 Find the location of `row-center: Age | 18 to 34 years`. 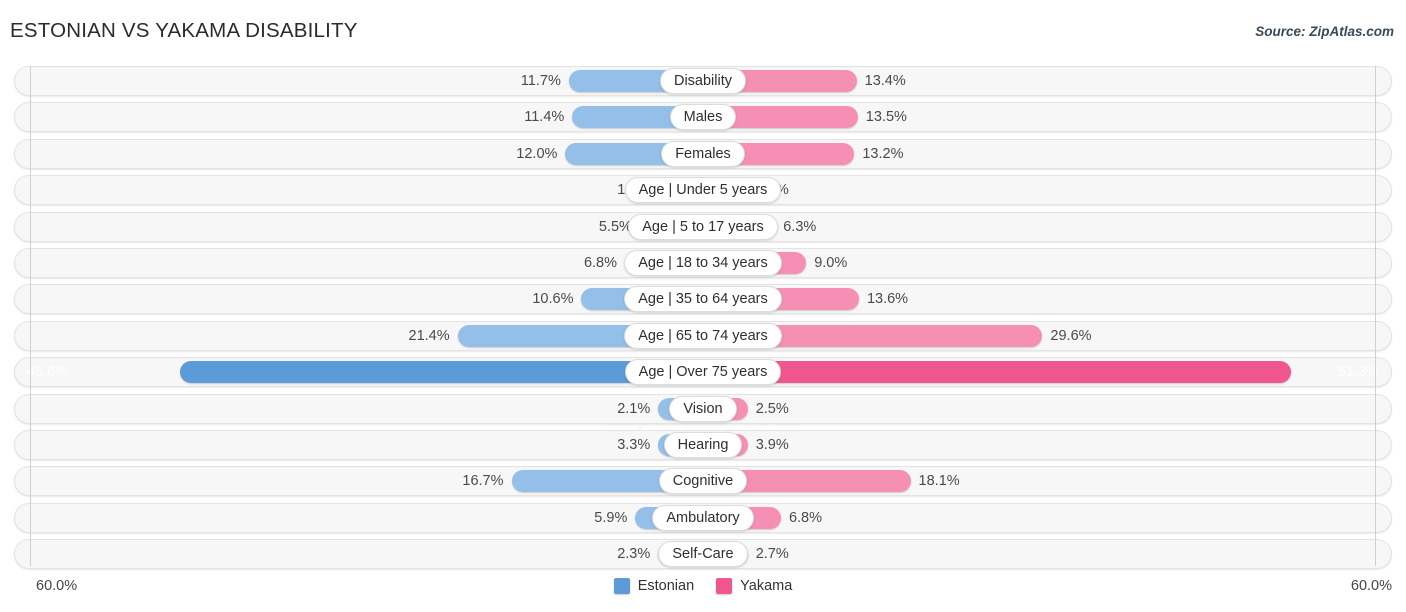

row-center: Age | 18 to 34 years is located at coordinates (703, 263).